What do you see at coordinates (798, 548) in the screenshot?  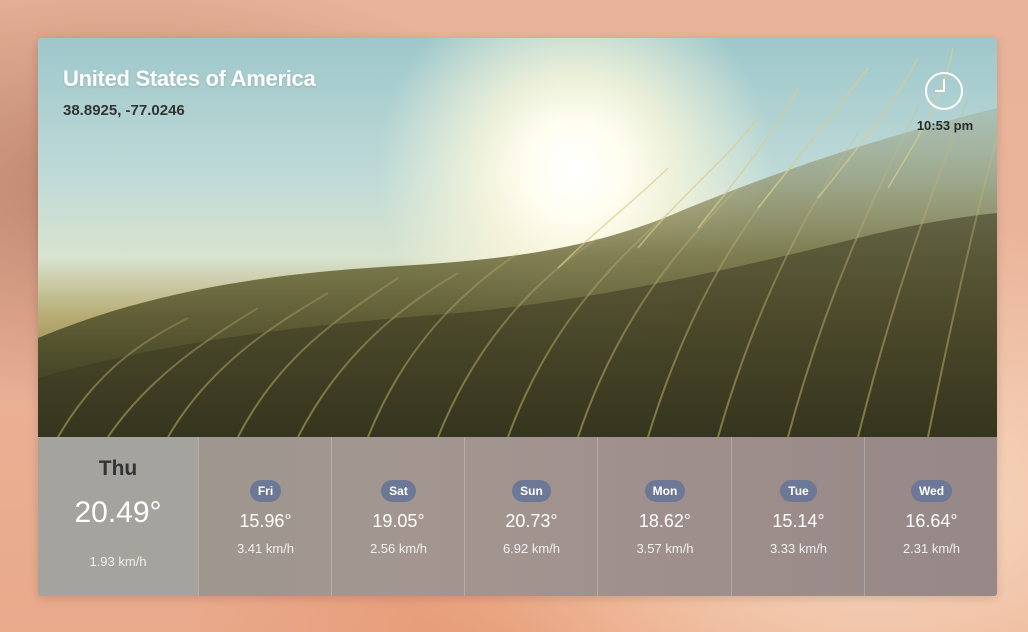 I see `day-wind-speed: 3.33 km/h` at bounding box center [798, 548].